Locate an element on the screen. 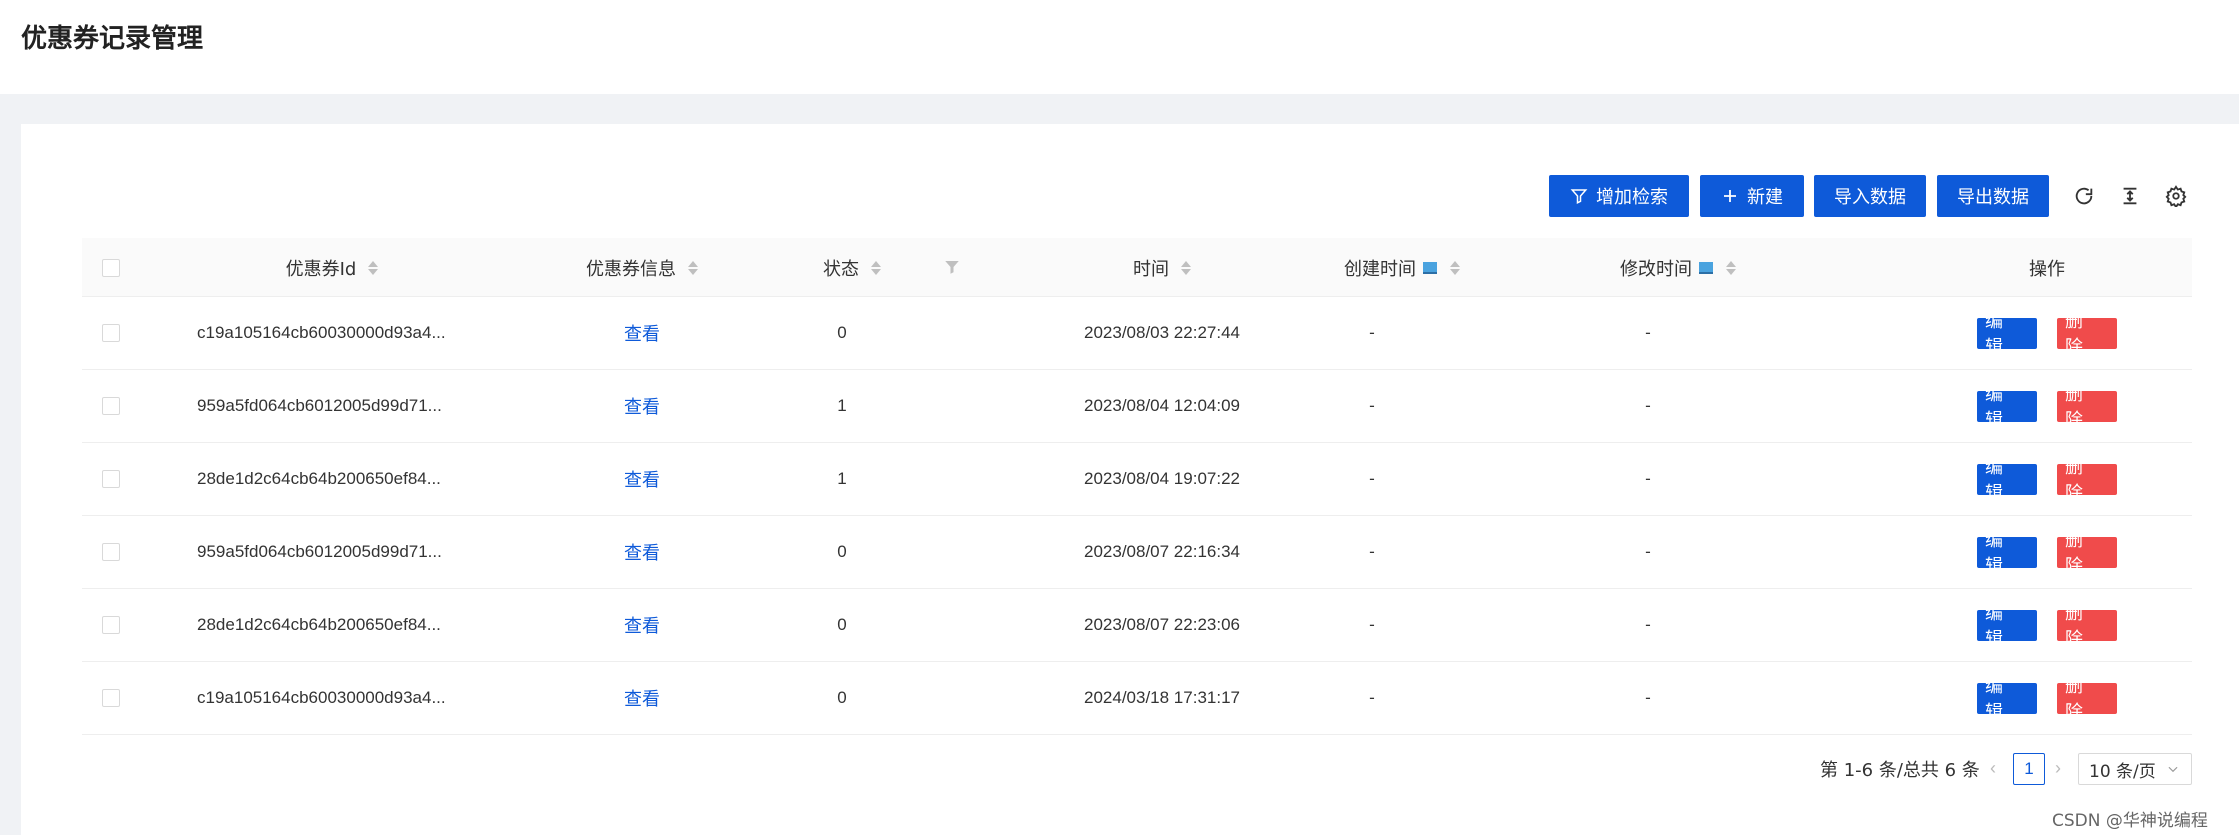 Image resolution: width=2239 pixels, height=835 pixels. select-all-checkbox-cell is located at coordinates (111, 267).